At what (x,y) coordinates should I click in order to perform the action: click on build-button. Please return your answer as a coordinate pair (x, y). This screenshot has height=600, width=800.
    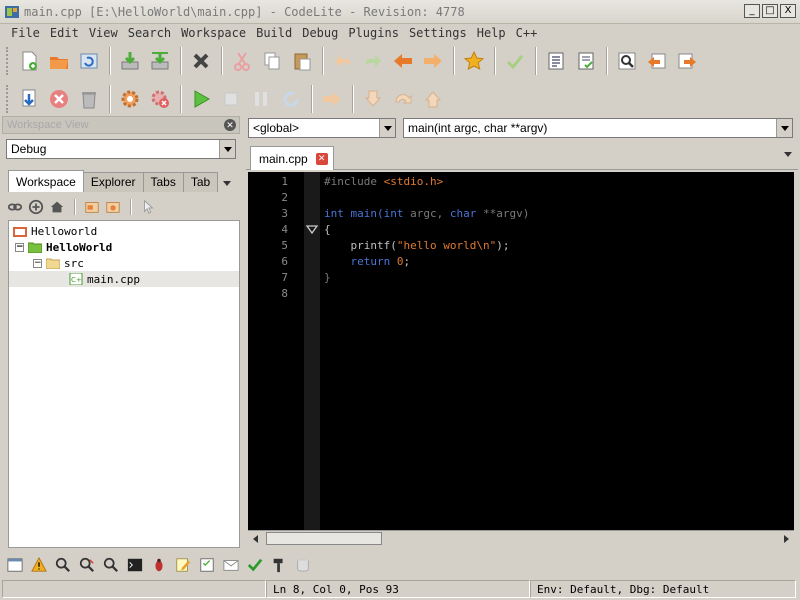
    Looking at the image, I should click on (29, 99).